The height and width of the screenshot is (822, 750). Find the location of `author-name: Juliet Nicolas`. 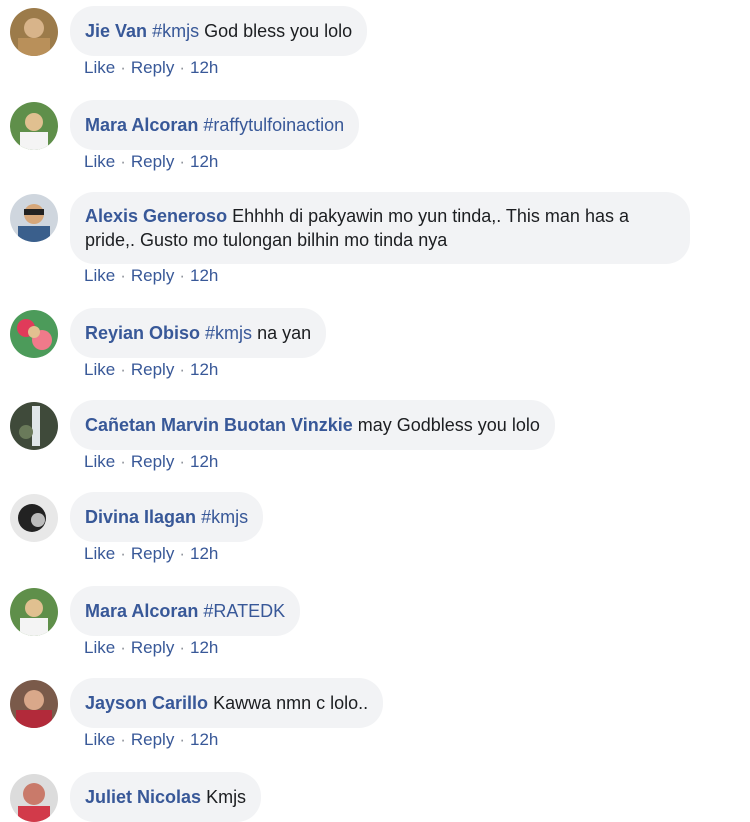

author-name: Juliet Nicolas is located at coordinates (143, 797).